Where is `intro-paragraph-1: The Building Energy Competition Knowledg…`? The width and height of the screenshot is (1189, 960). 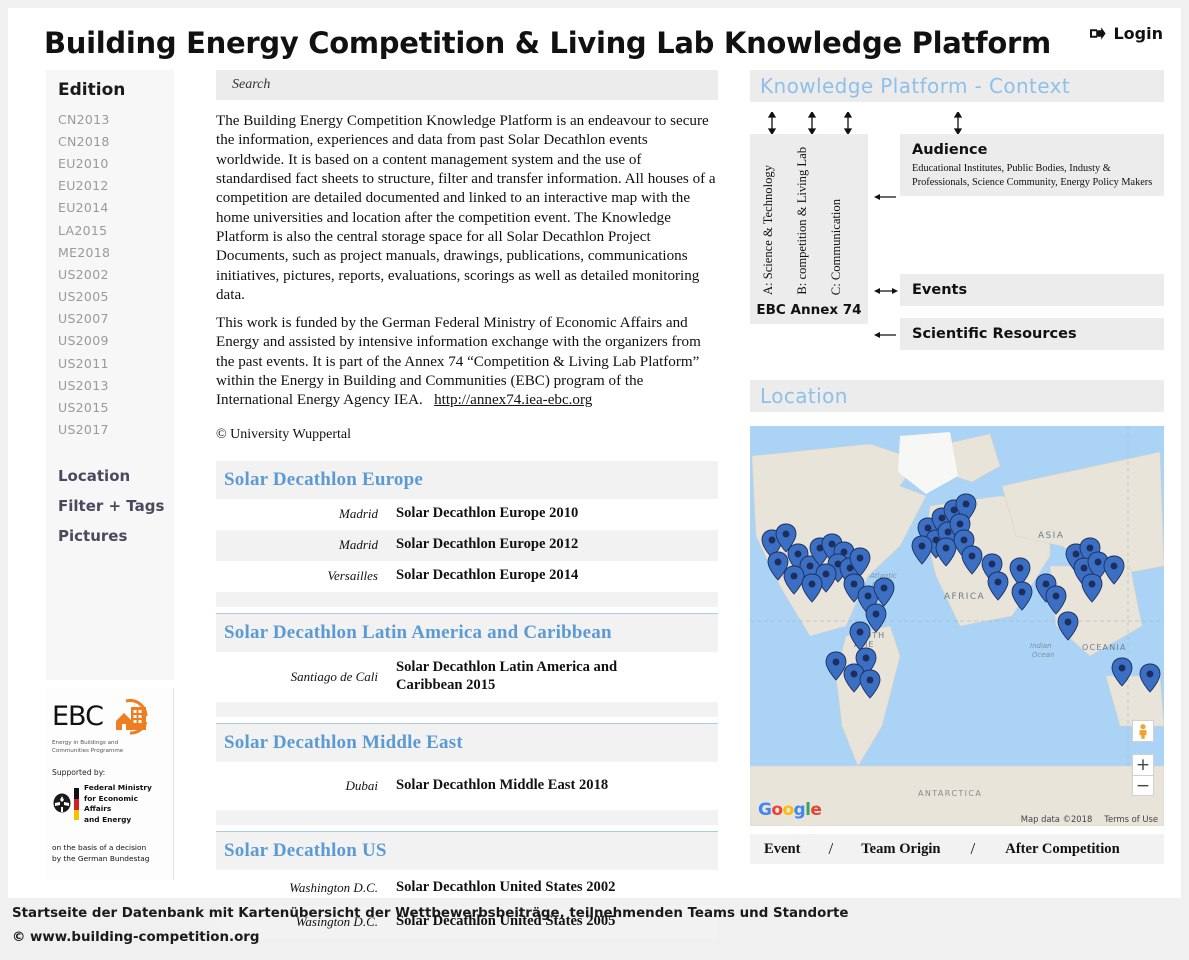
intro-paragraph-1: The Building Energy Competition Knowledg… is located at coordinates (466, 208).